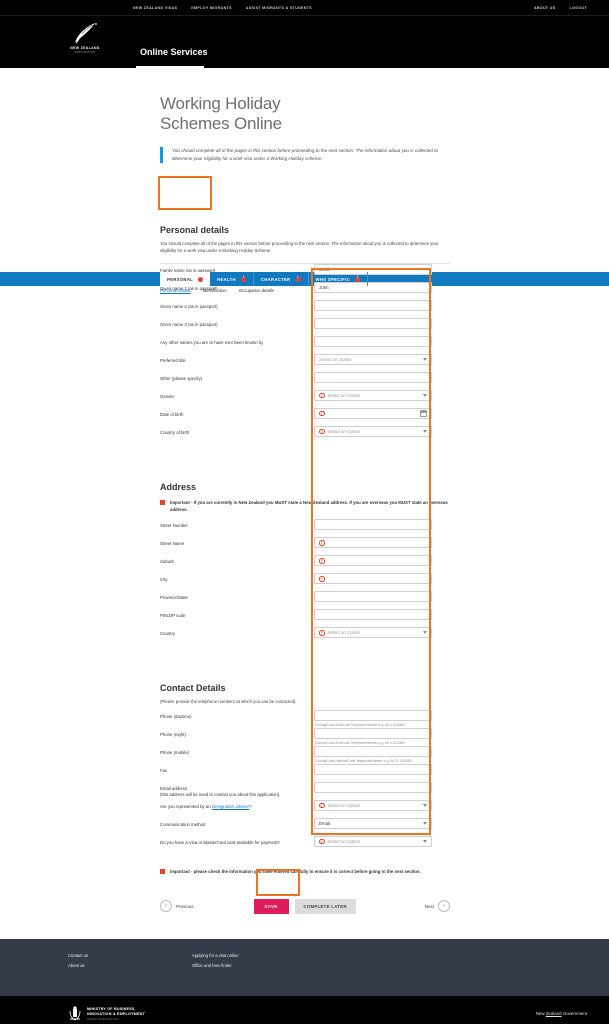  What do you see at coordinates (373, 377) in the screenshot?
I see `input-other` at bounding box center [373, 377].